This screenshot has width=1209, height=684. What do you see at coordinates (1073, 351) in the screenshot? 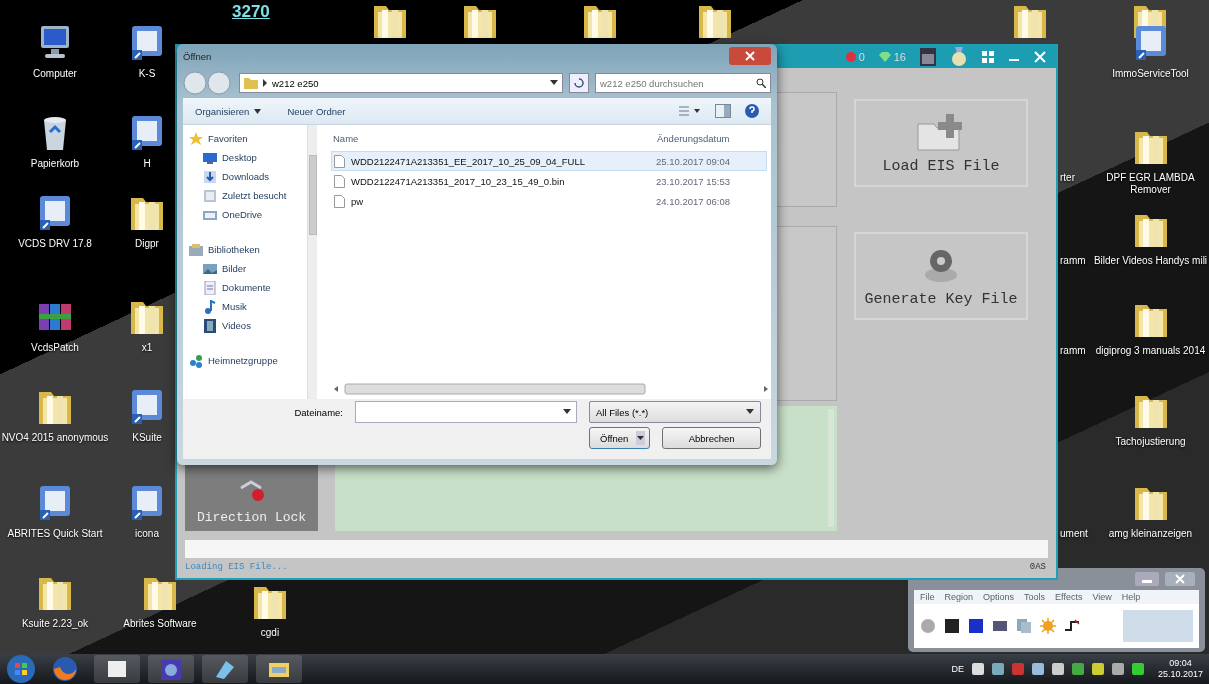
I see `icon-label: ramm` at bounding box center [1073, 351].